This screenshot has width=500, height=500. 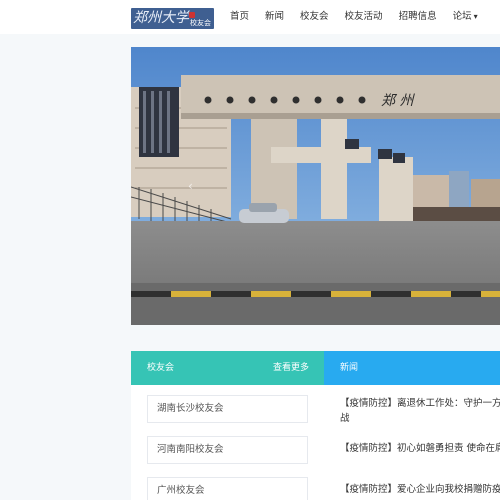 What do you see at coordinates (227, 488) in the screenshot?
I see `alumni-item-guangzhou: 广州校友会` at bounding box center [227, 488].